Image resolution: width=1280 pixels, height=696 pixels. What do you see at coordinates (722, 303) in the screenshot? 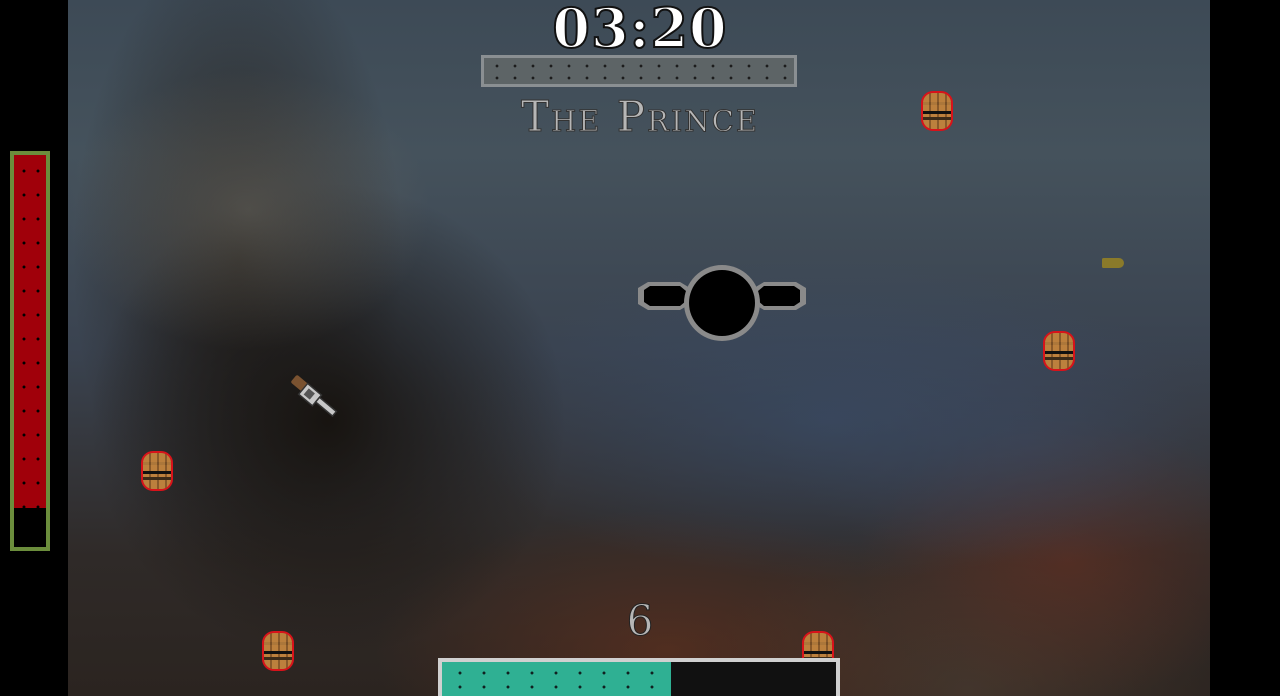
I see `boss-orb-sprite` at bounding box center [722, 303].